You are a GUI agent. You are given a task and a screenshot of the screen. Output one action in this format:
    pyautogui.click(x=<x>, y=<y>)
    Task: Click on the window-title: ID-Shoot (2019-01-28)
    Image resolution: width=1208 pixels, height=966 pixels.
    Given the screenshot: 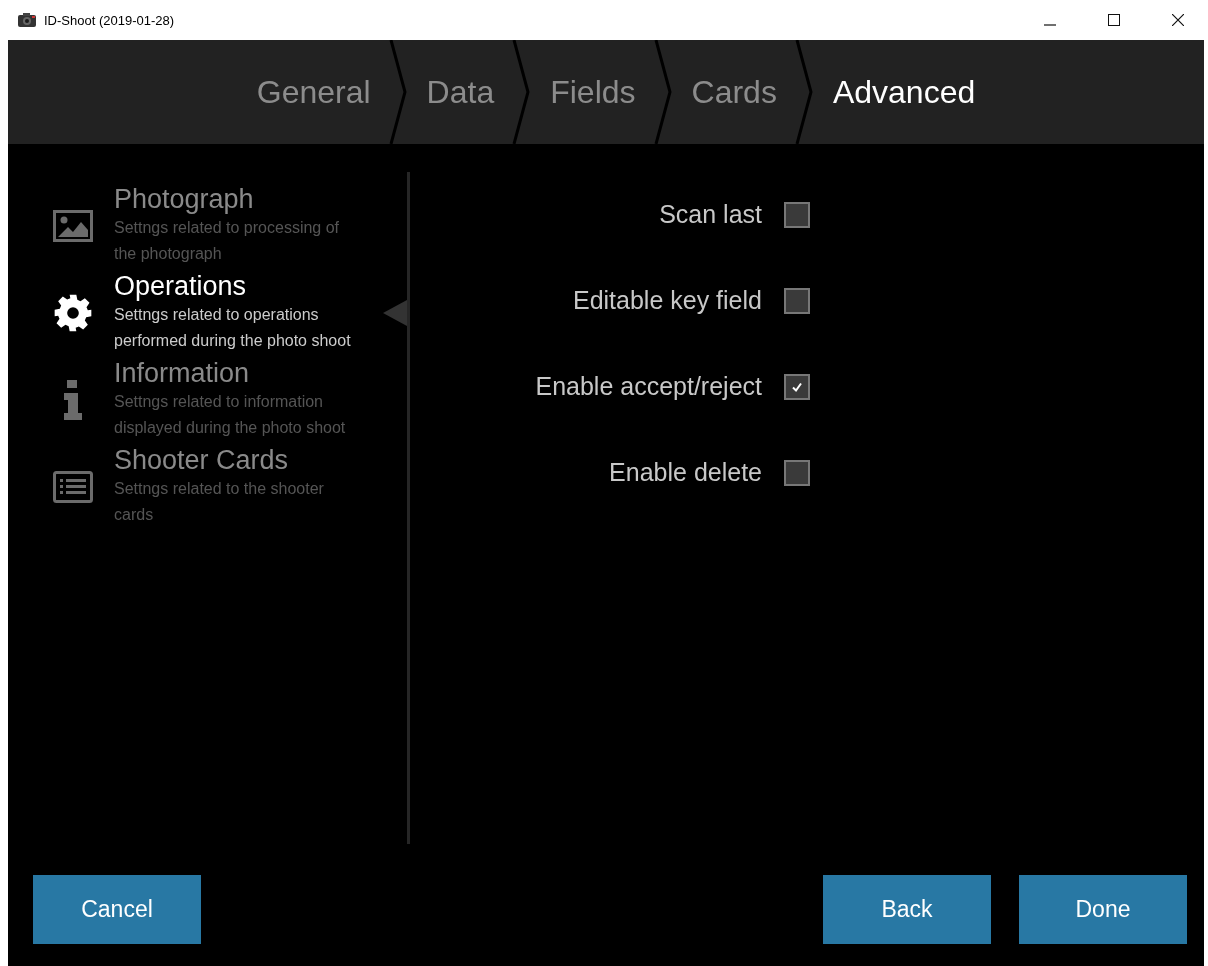 What is the action you would take?
    pyautogui.click(x=109, y=20)
    